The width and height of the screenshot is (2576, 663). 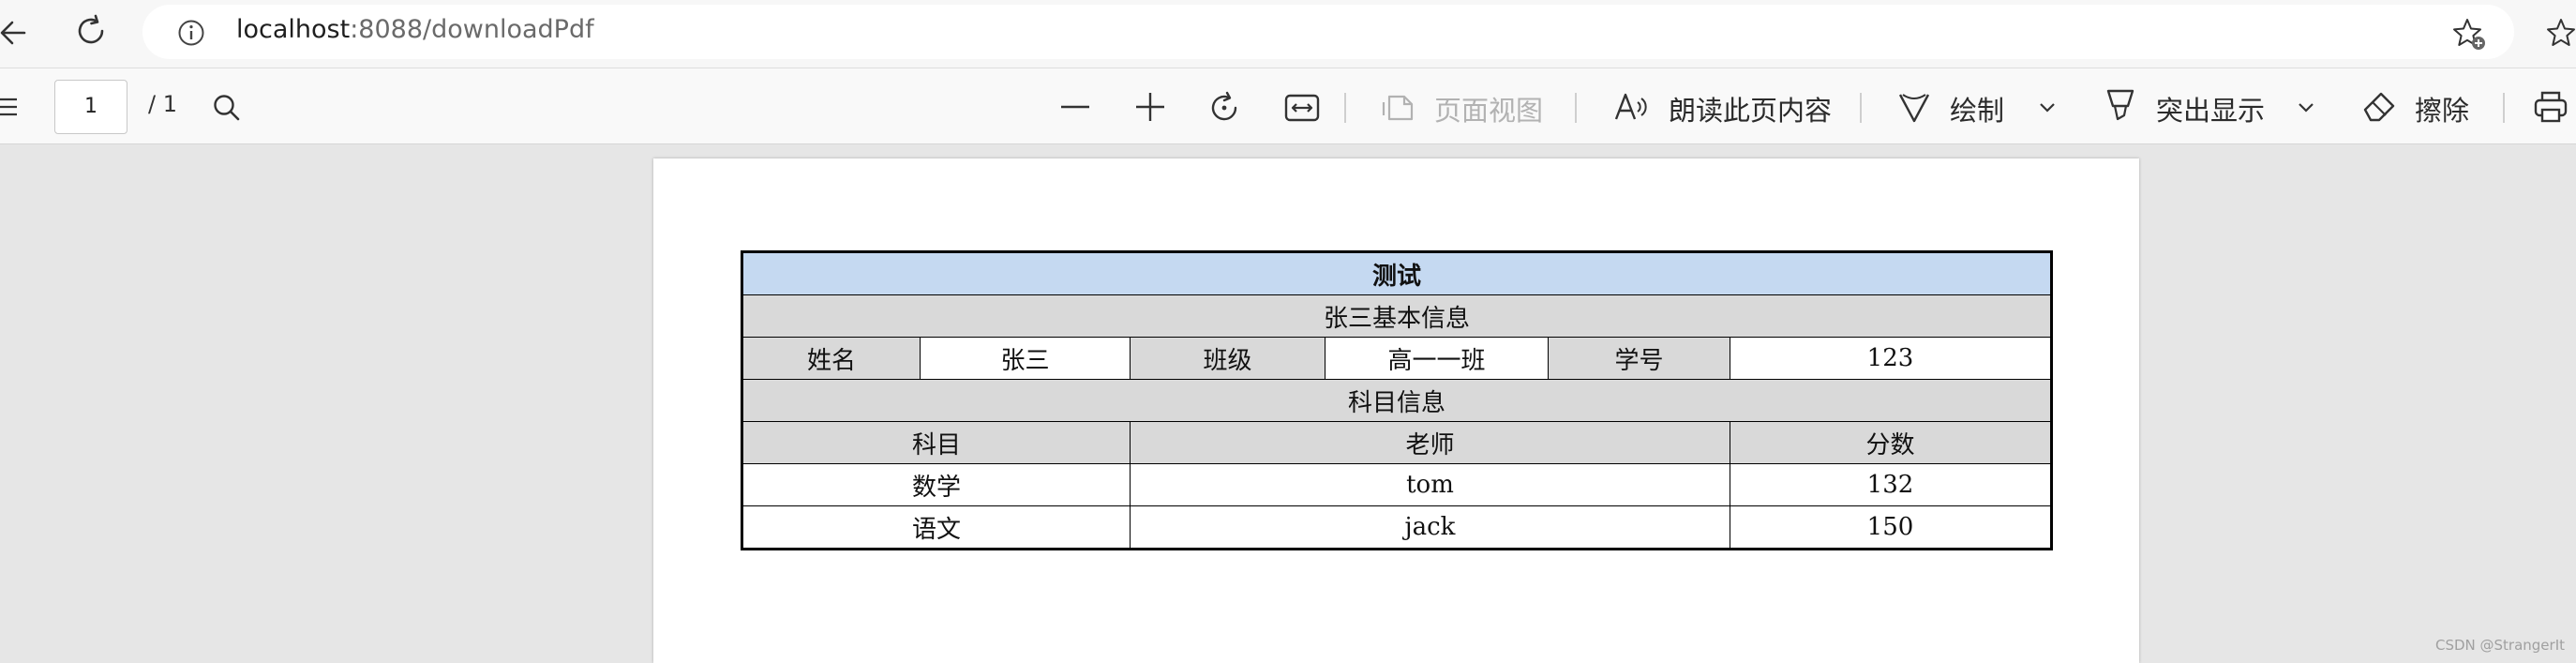 What do you see at coordinates (831, 358) in the screenshot?
I see `name-label: 姓名` at bounding box center [831, 358].